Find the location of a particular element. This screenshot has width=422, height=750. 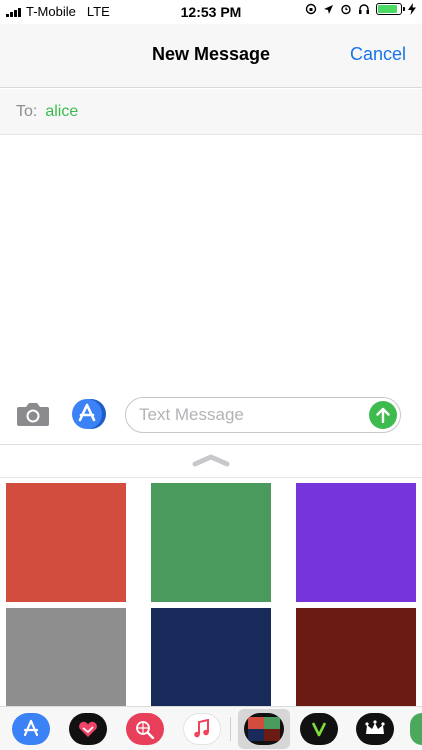

globe-search-icon is located at coordinates (145, 730).